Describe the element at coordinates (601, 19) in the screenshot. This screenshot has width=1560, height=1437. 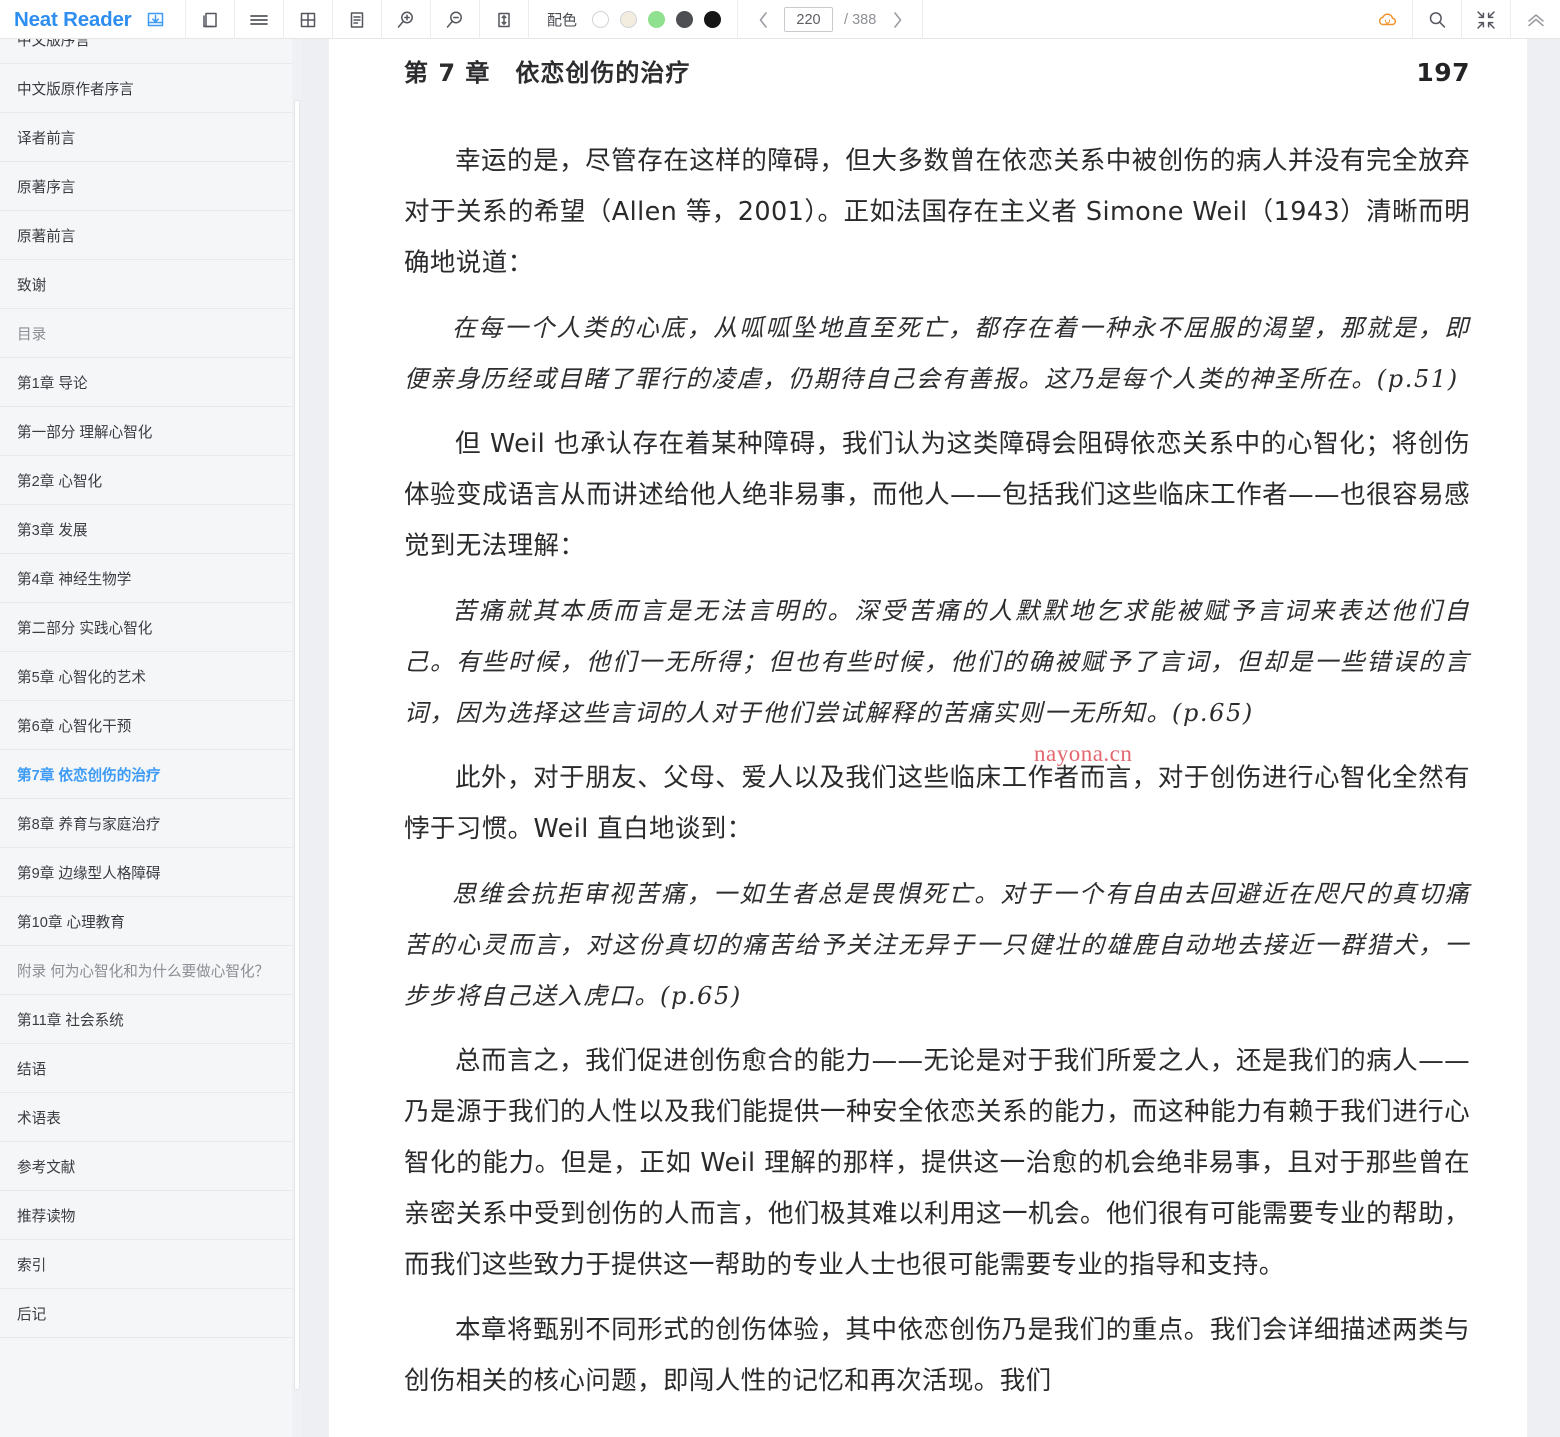
I see `swatch-white` at that location.